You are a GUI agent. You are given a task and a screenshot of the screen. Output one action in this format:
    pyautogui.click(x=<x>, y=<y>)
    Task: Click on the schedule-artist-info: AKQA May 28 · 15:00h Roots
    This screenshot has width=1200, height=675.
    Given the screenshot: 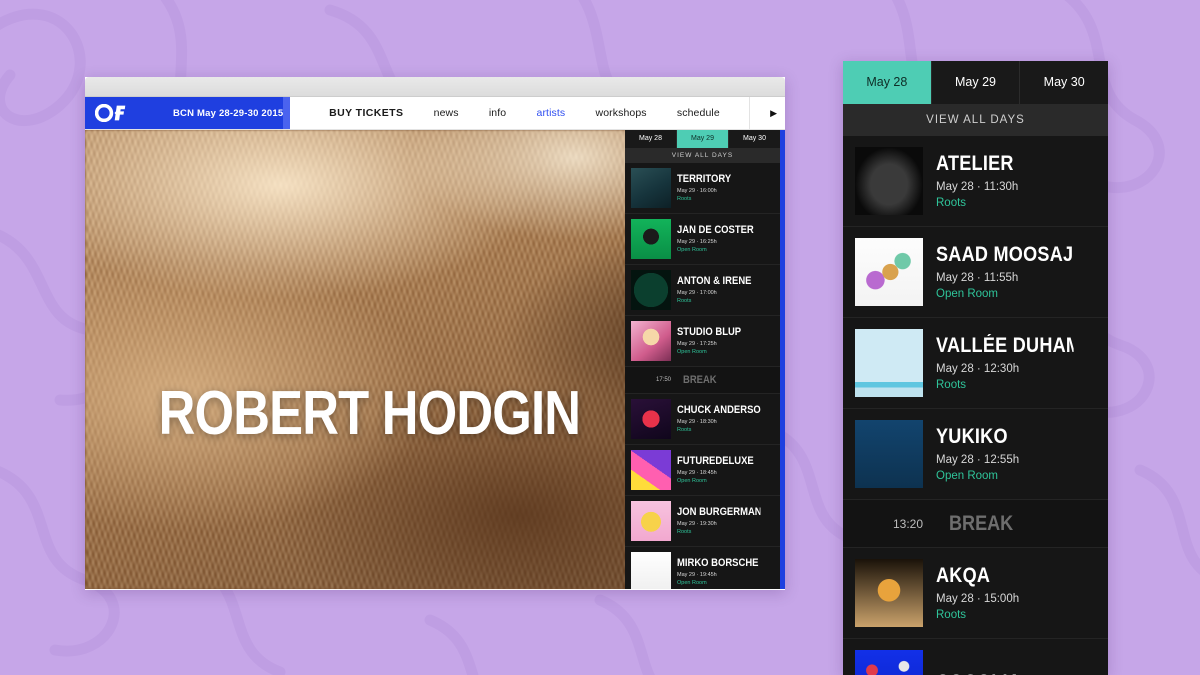 What is the action you would take?
    pyautogui.click(x=1016, y=593)
    